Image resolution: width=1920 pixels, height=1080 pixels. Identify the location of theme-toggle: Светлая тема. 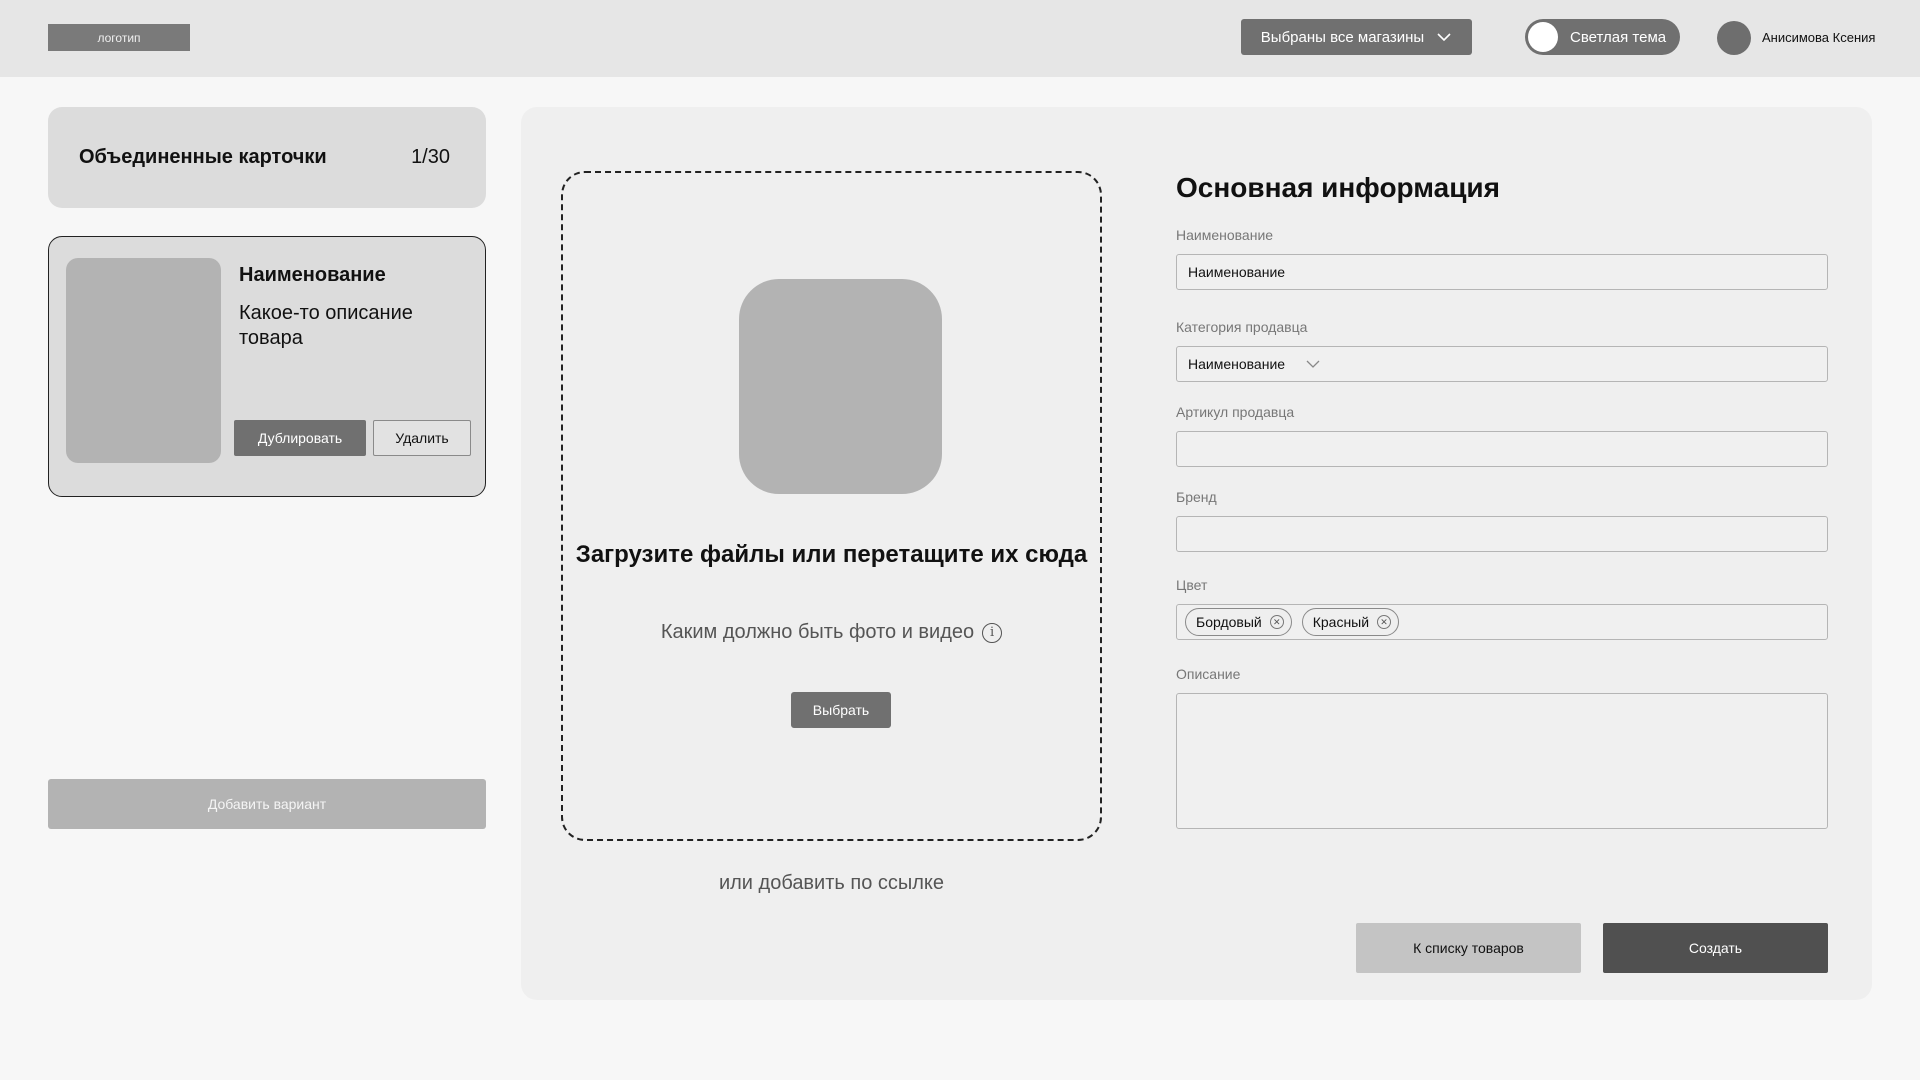
(1602, 37).